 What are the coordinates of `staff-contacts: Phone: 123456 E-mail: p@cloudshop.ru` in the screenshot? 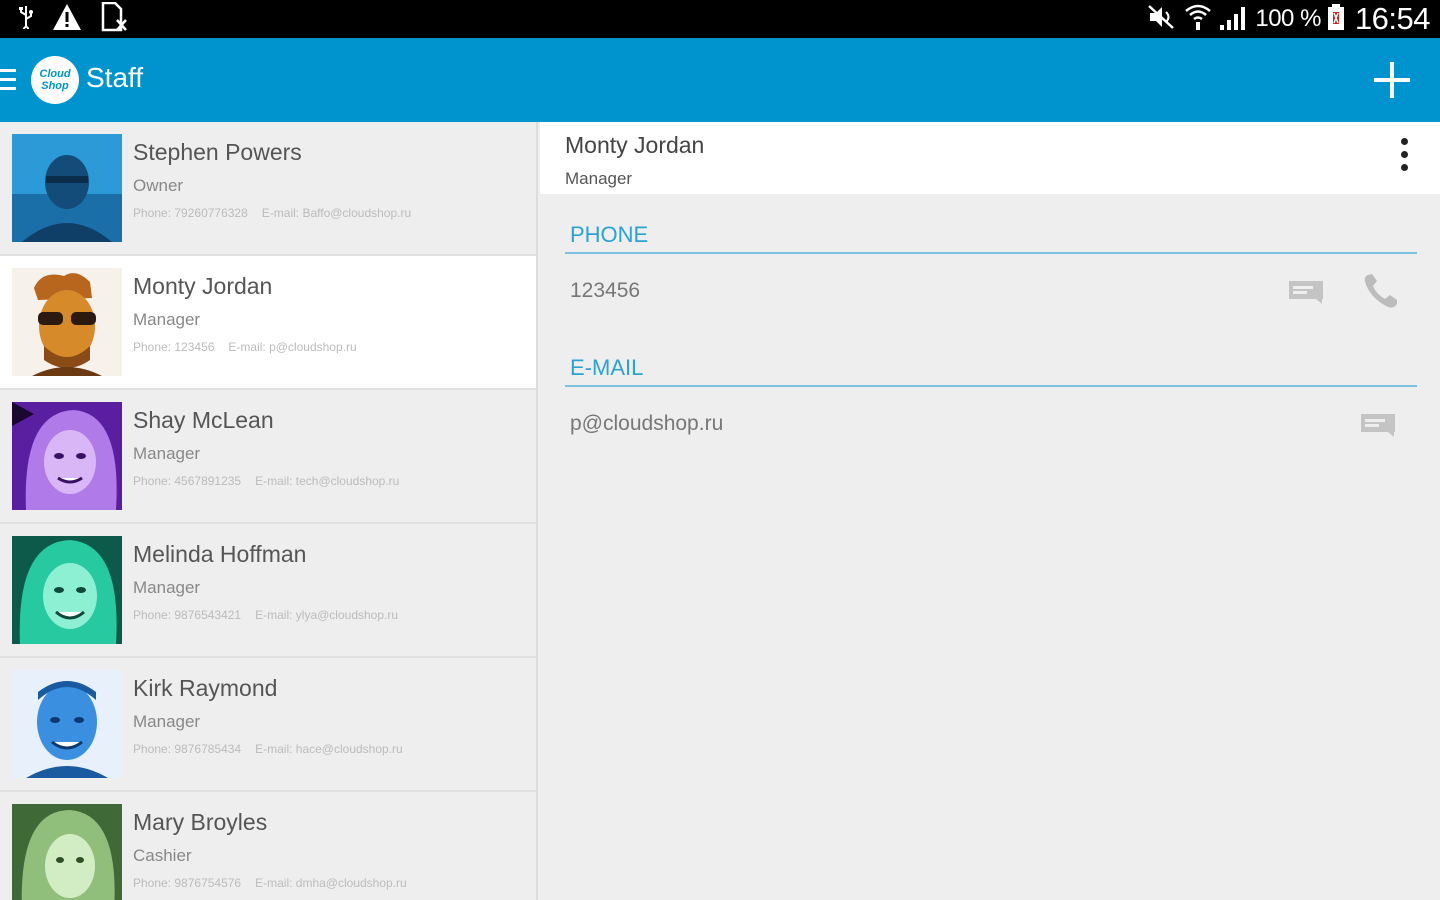 It's located at (252, 347).